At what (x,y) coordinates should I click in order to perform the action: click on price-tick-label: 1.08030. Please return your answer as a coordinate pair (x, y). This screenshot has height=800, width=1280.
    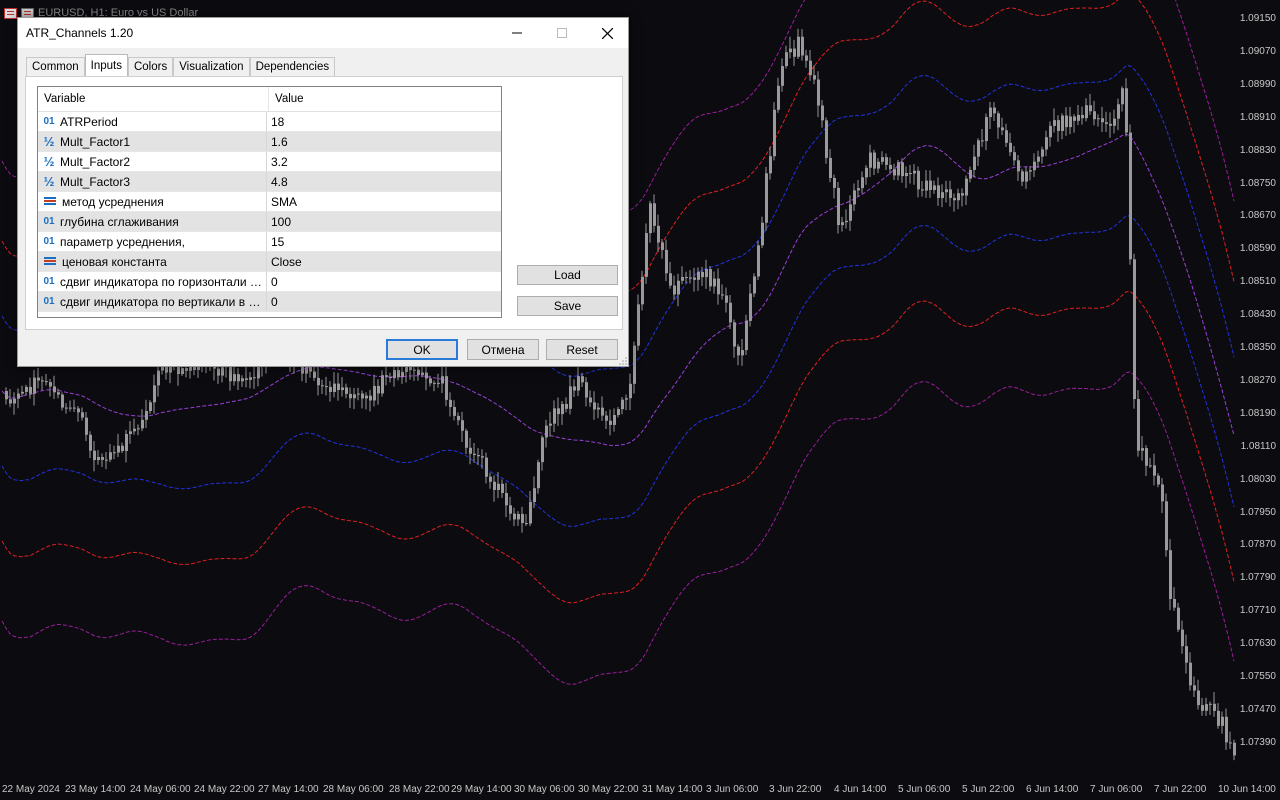
    Looking at the image, I should click on (1257, 479).